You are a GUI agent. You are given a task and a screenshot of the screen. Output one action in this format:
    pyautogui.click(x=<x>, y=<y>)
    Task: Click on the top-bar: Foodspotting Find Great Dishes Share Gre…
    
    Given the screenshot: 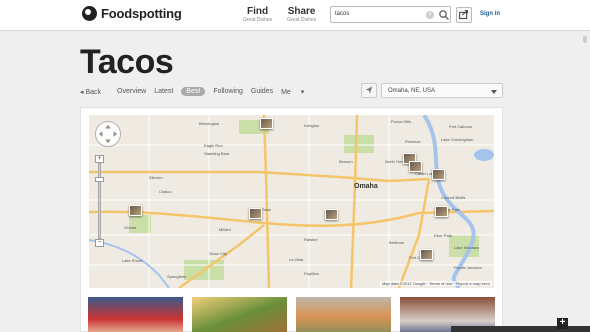 What is the action you would take?
    pyautogui.click(x=295, y=15)
    